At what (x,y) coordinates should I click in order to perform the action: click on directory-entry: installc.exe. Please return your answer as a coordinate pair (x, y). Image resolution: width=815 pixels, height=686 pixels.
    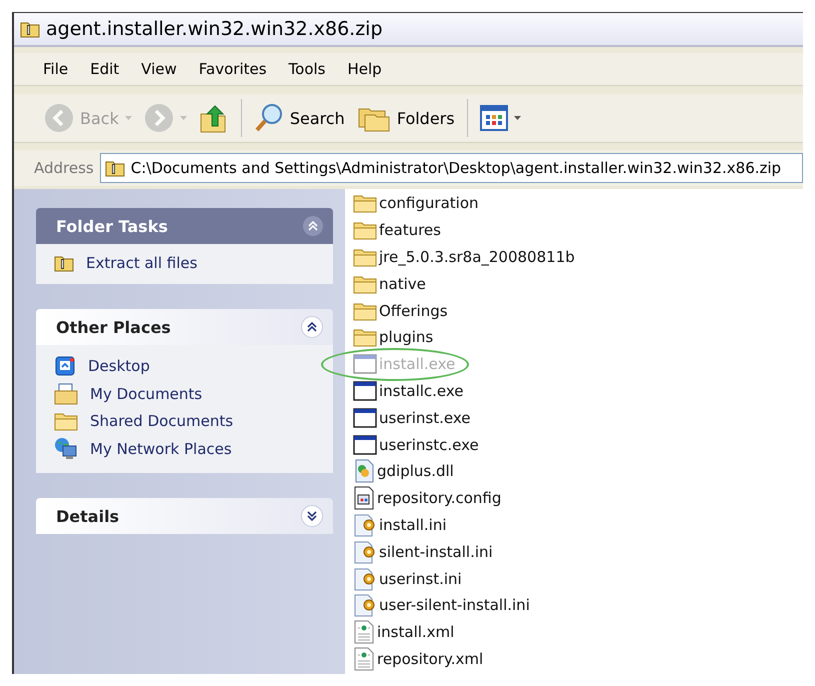
    Looking at the image, I should click on (408, 391).